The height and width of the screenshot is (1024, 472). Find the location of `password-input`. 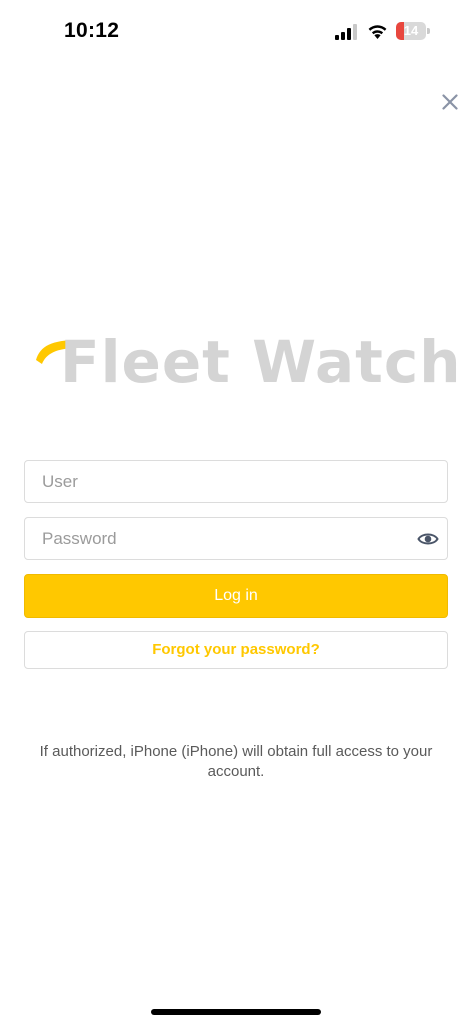

password-input is located at coordinates (236, 538).